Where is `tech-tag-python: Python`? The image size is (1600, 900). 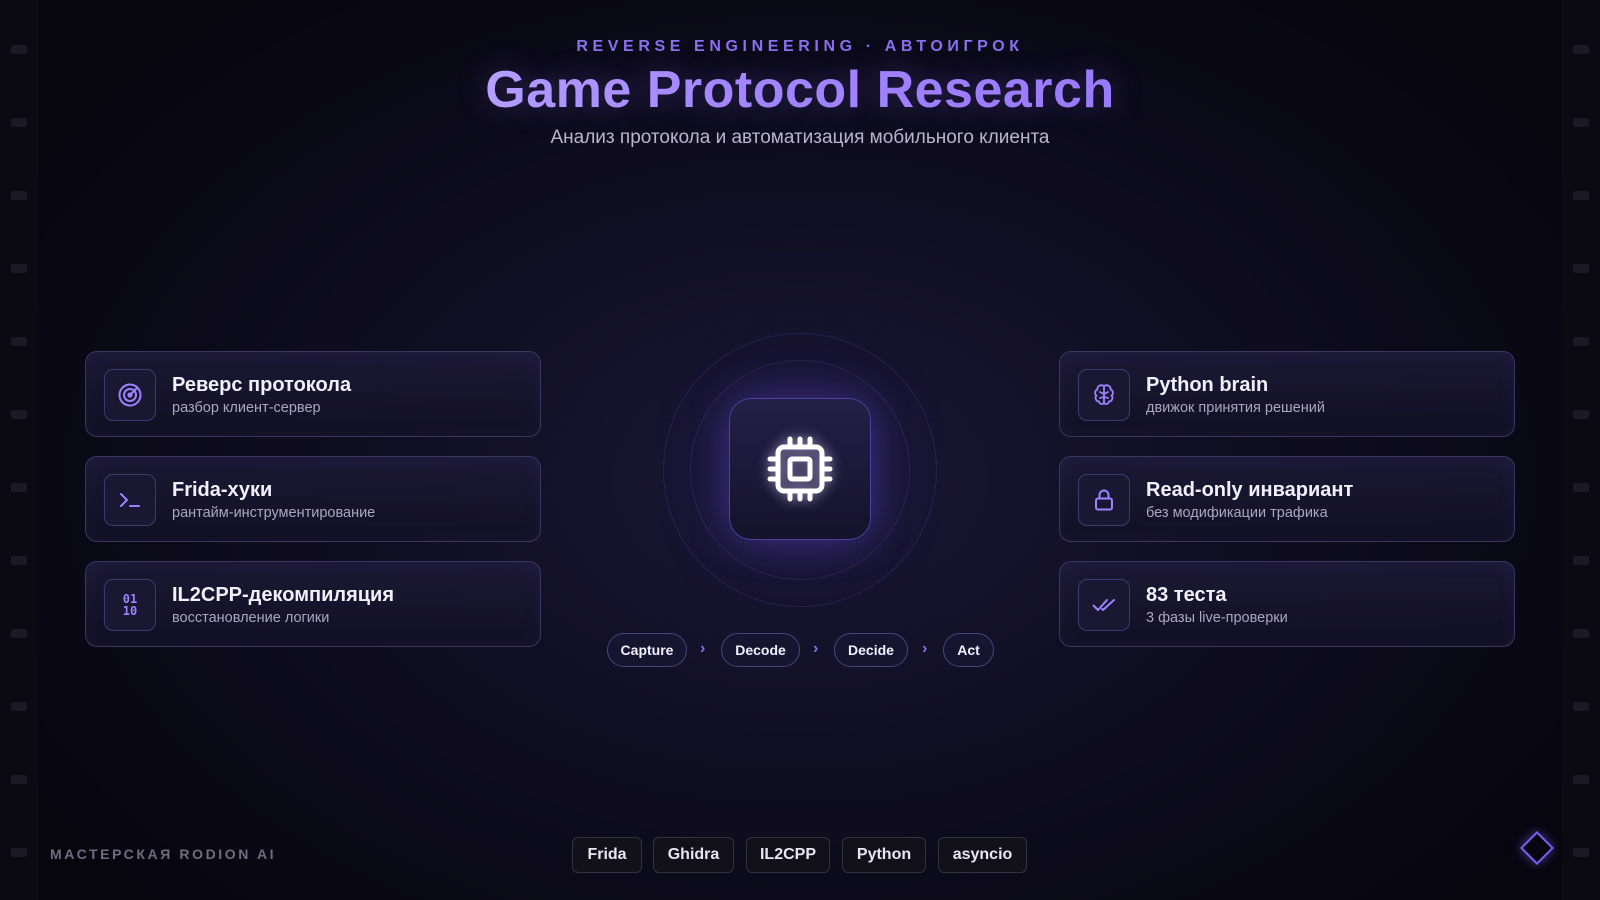
tech-tag-python: Python is located at coordinates (884, 855).